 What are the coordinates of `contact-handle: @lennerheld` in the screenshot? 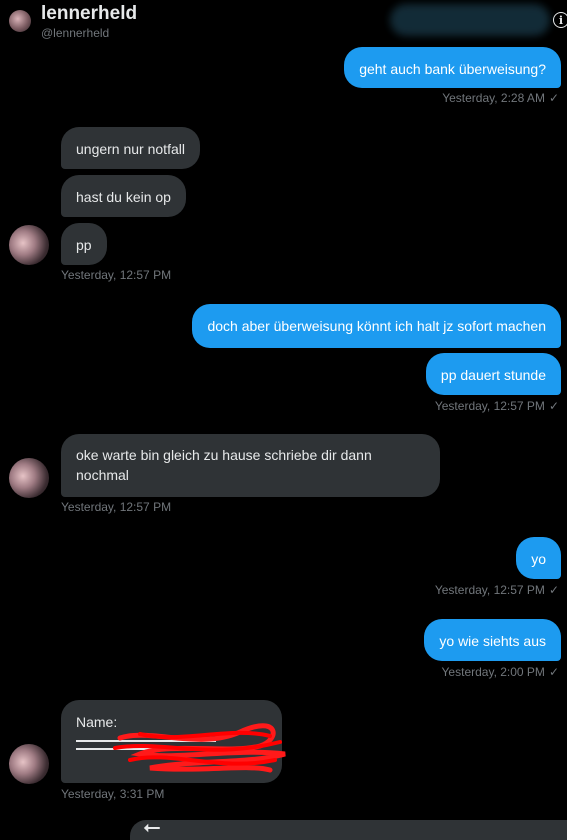 It's located at (75, 33).